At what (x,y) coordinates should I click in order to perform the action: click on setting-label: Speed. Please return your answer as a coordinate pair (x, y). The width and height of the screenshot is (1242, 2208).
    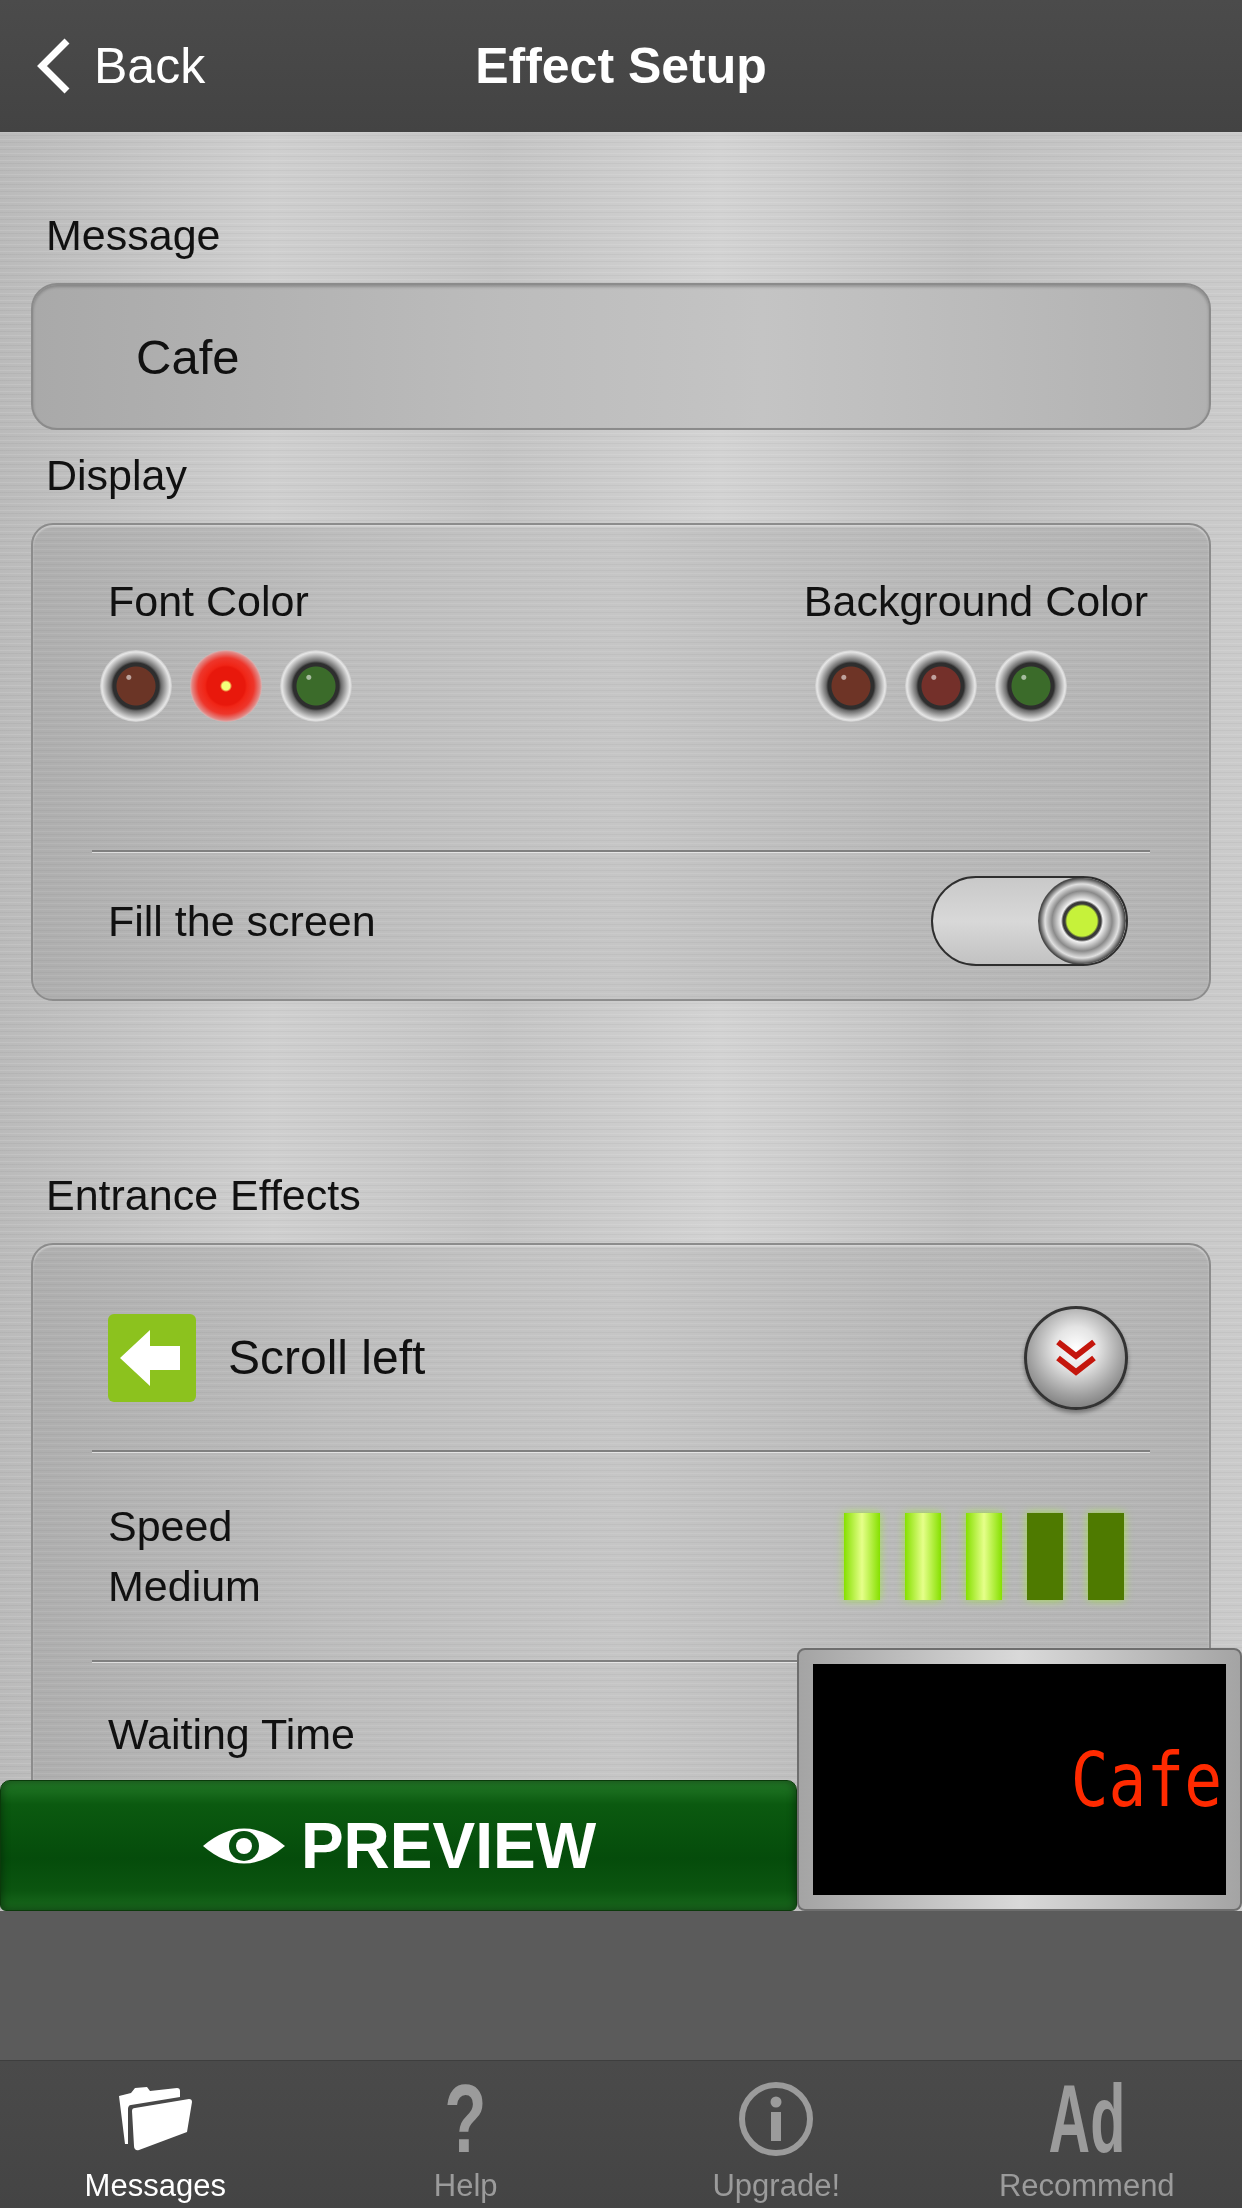
    Looking at the image, I should click on (170, 1526).